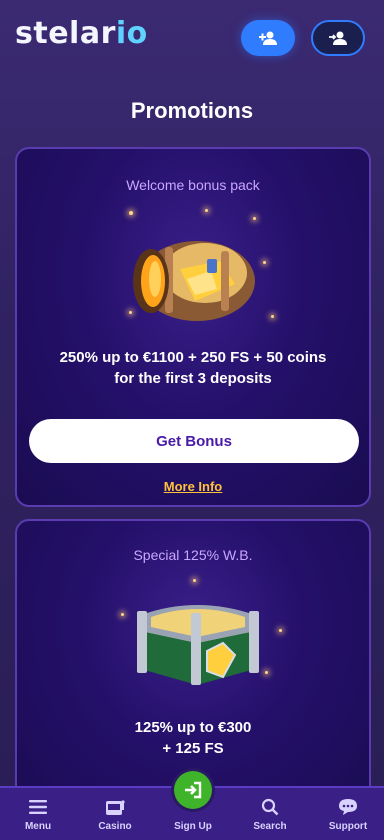 The height and width of the screenshot is (840, 384). I want to click on nav-label: Menu, so click(38, 826).